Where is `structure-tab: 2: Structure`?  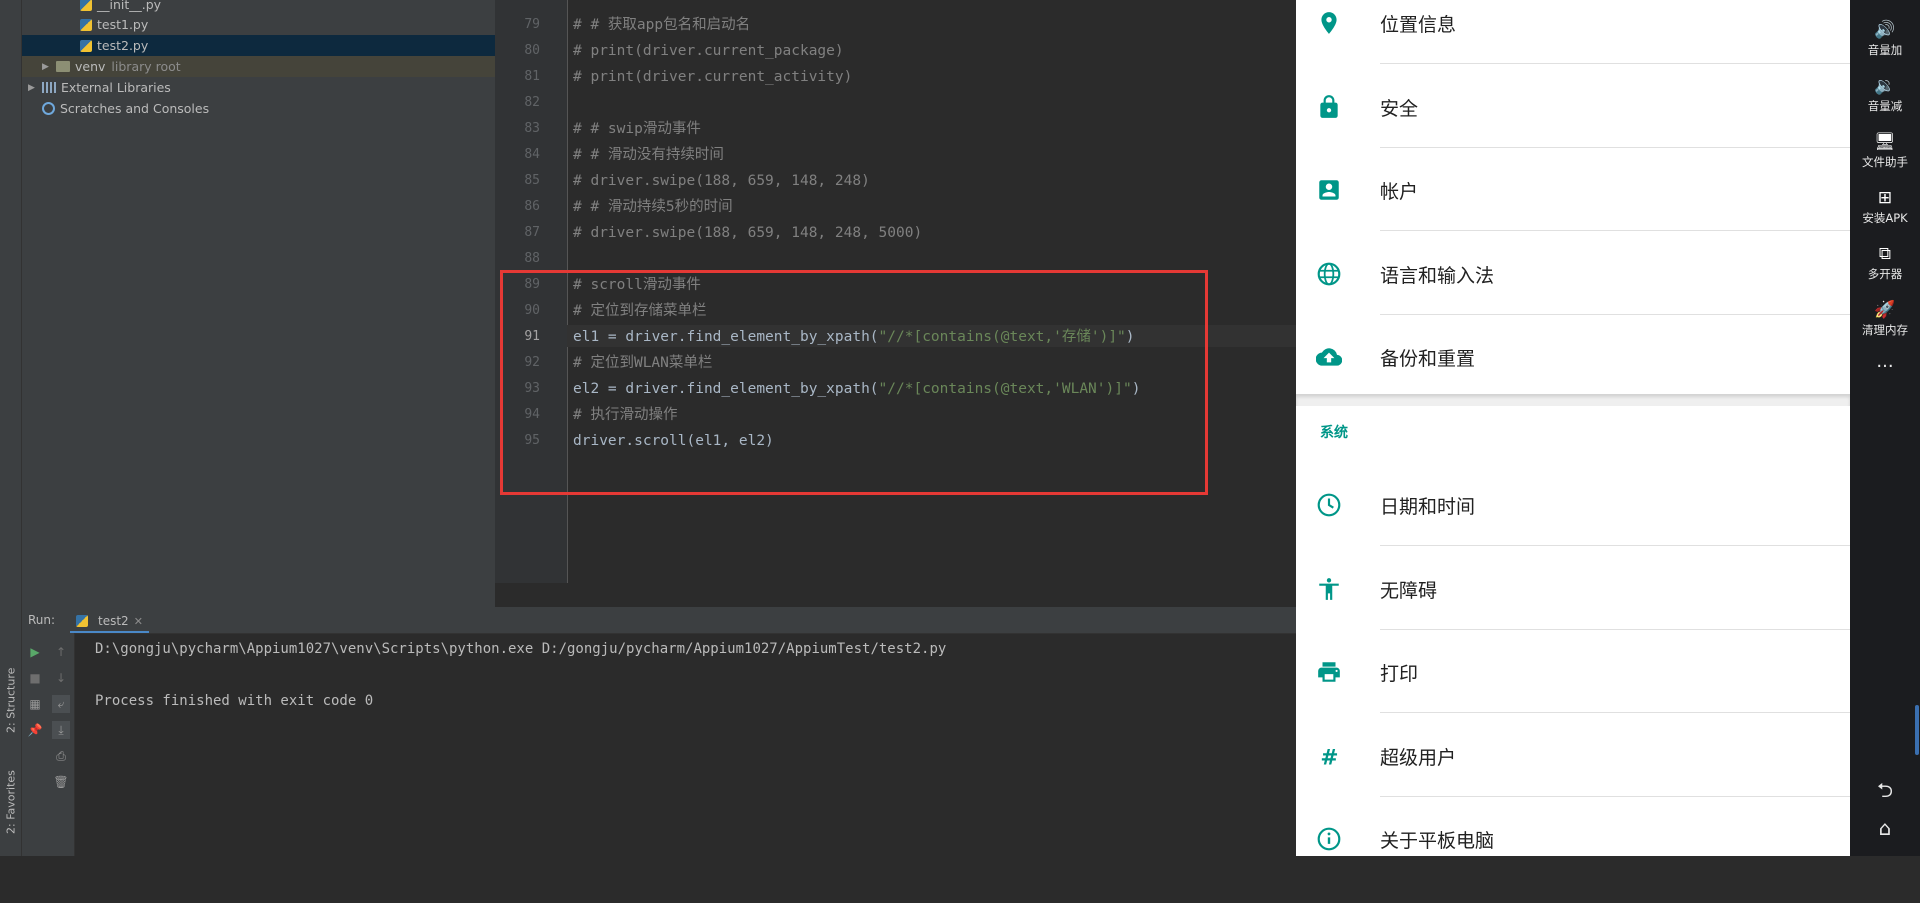
structure-tab: 2: Structure is located at coordinates (11, 700).